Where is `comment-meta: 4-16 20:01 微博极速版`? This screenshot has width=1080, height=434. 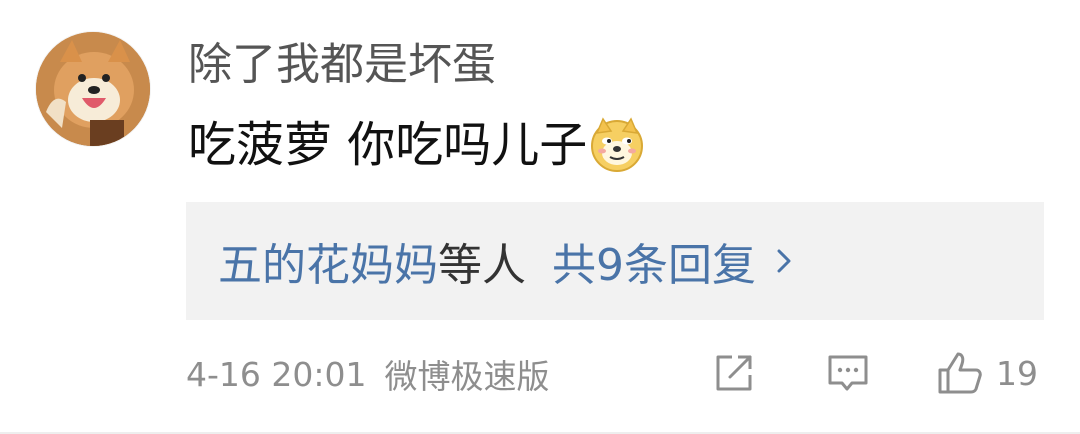
comment-meta: 4-16 20:01 微博极速版 is located at coordinates (368, 374).